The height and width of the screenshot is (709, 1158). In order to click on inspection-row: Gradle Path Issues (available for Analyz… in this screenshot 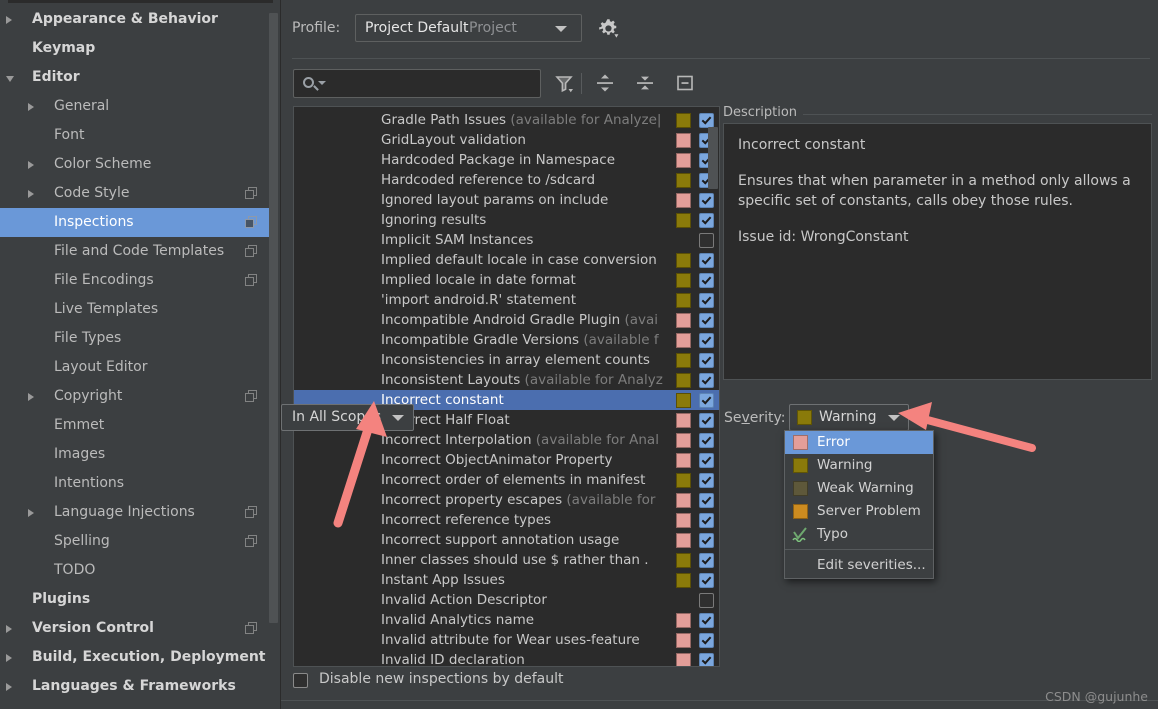, I will do `click(506, 120)`.